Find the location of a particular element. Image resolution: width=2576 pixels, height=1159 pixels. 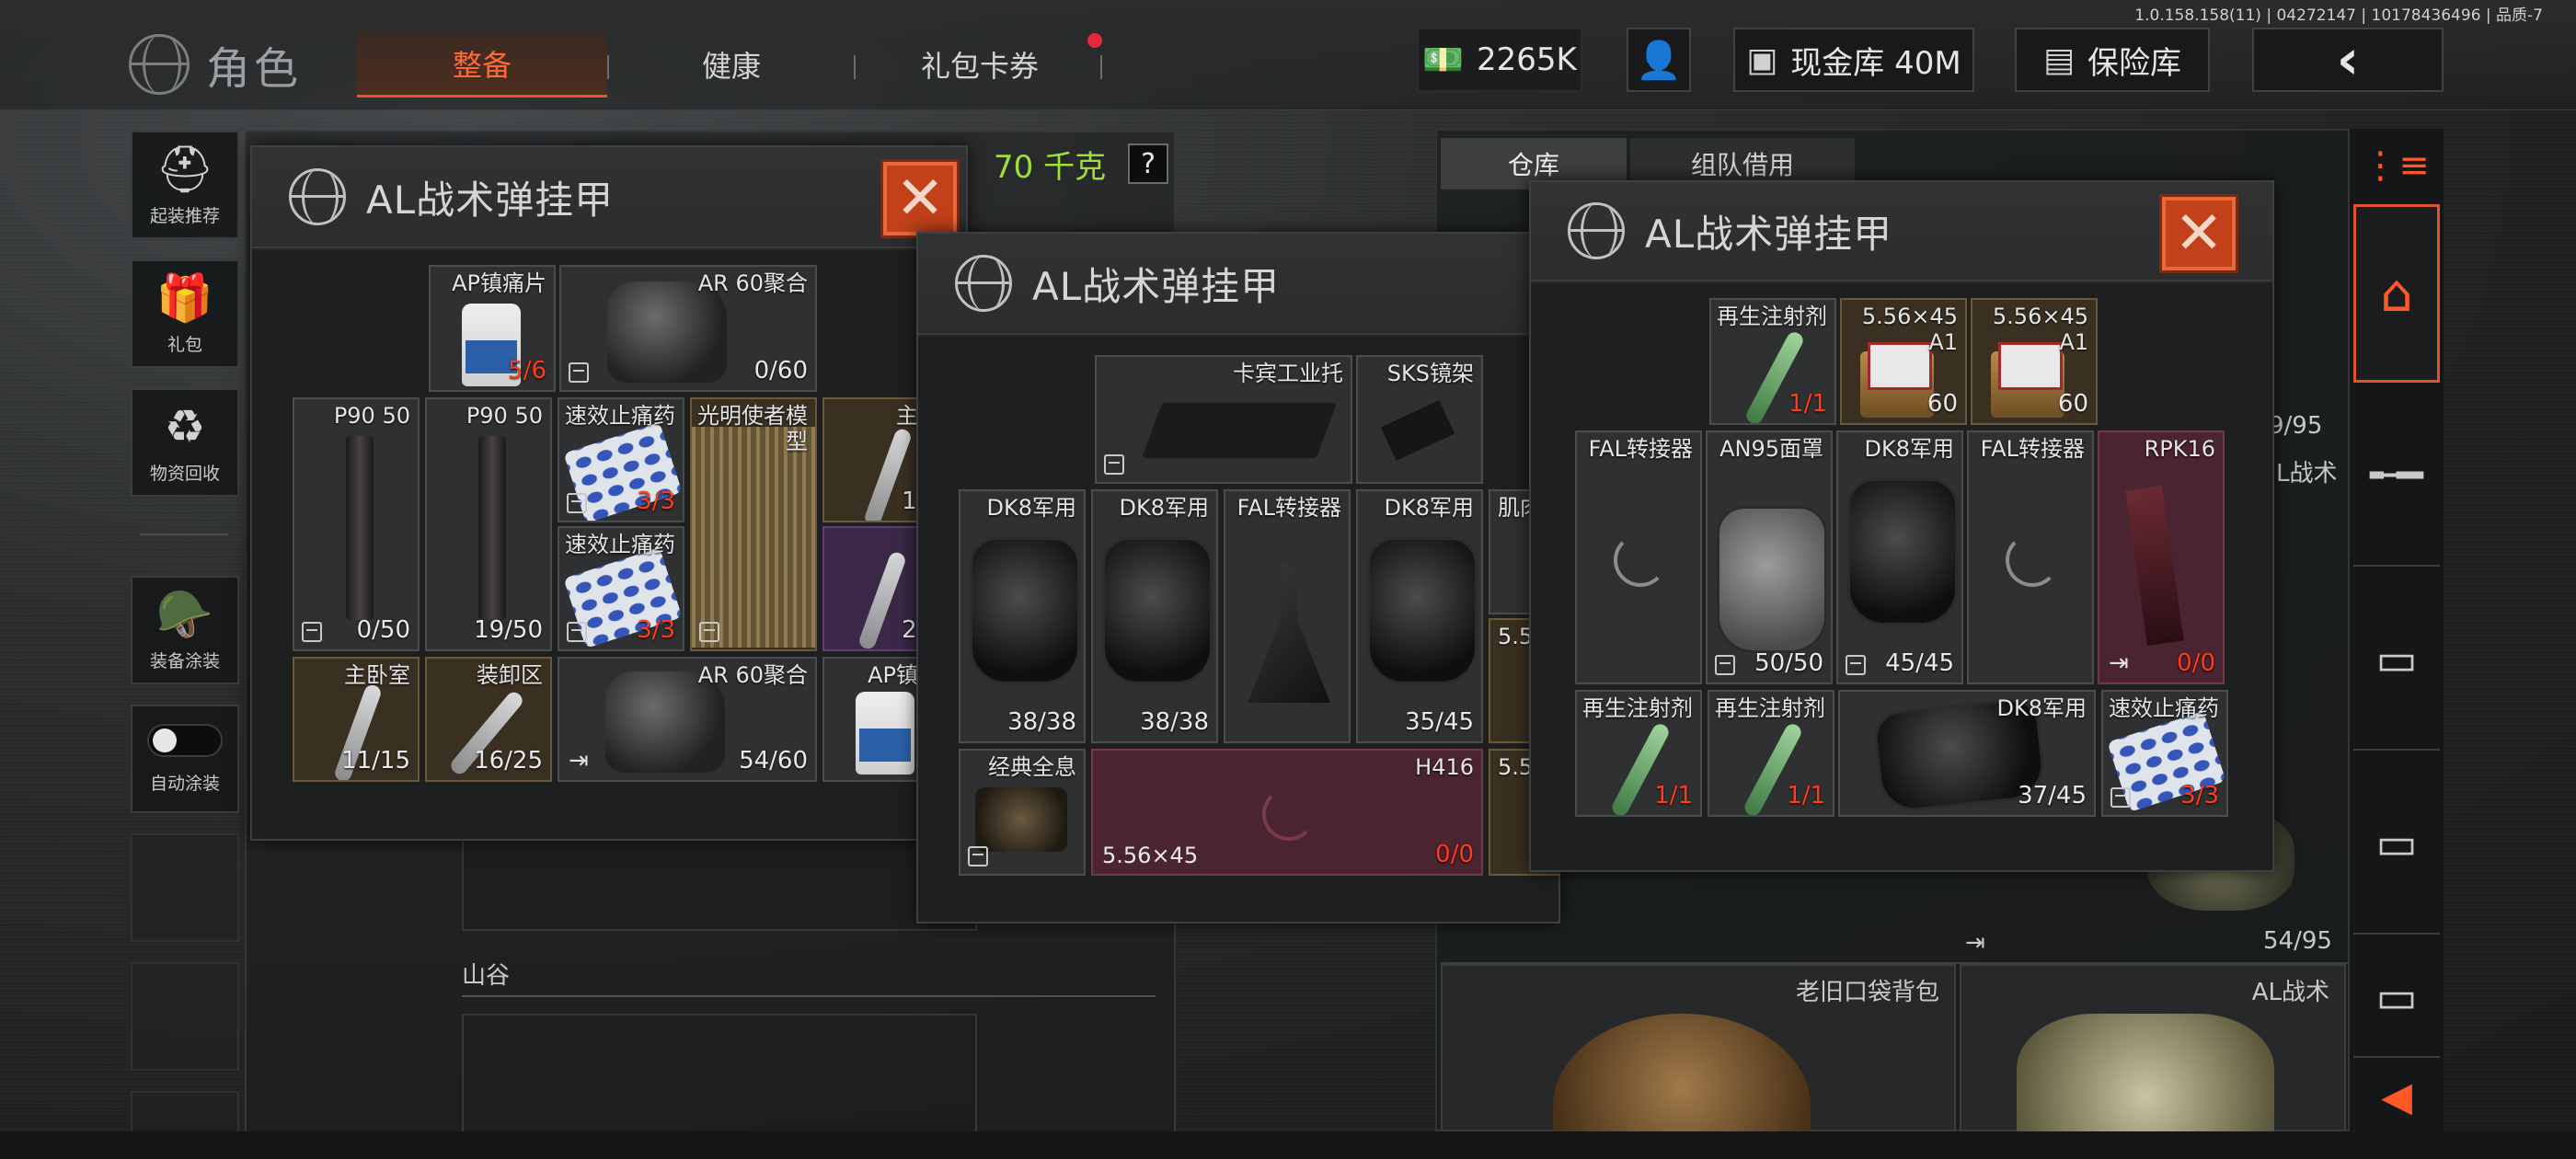

globe-icon is located at coordinates (983, 283).